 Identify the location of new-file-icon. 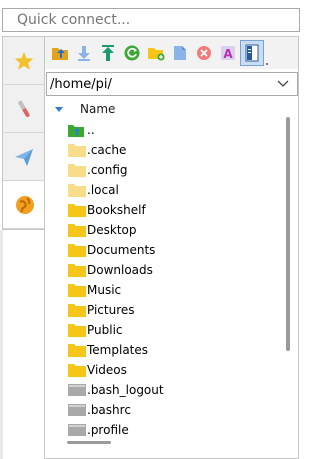
(180, 53).